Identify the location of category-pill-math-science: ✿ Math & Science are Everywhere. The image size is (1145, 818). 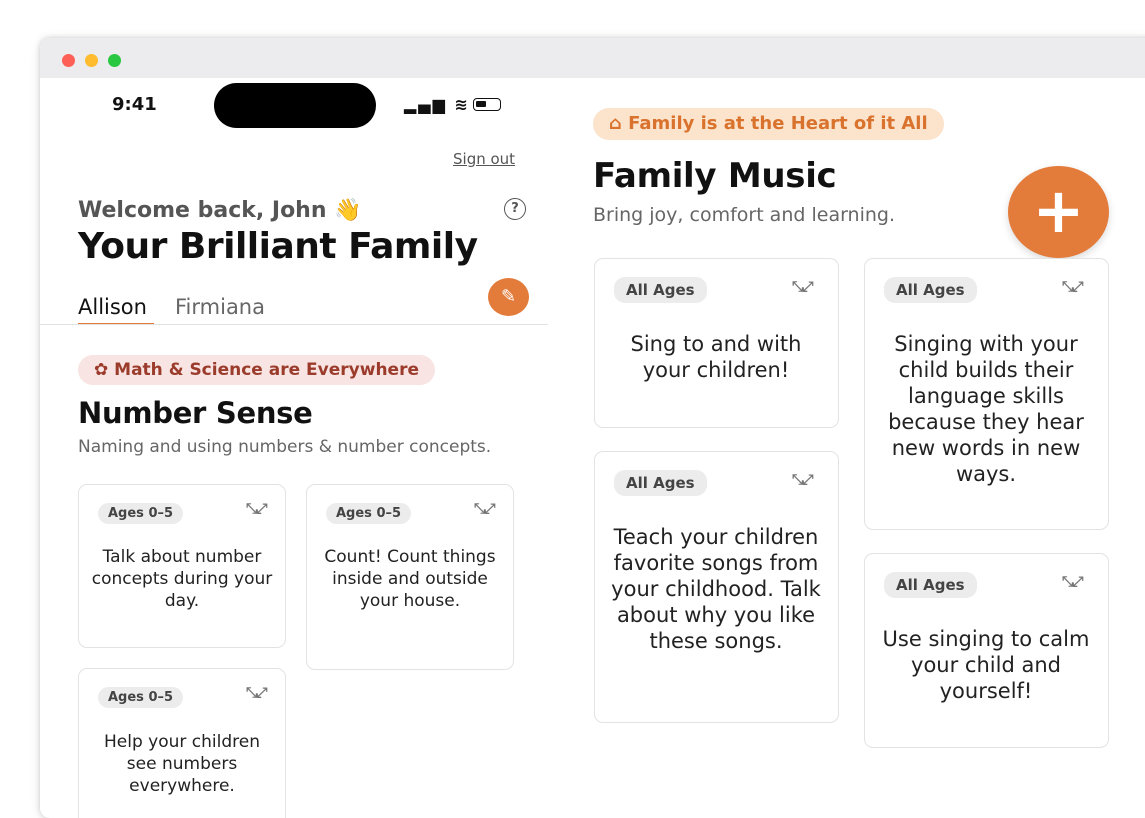
(256, 370).